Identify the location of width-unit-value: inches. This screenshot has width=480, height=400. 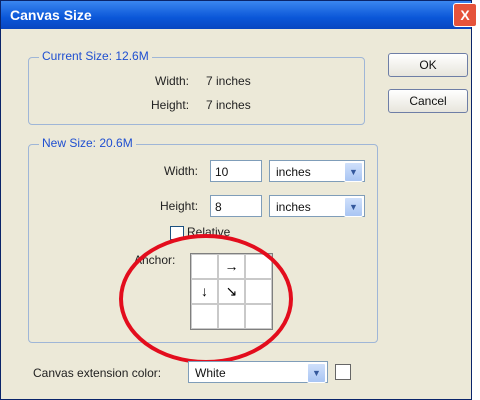
(293, 172).